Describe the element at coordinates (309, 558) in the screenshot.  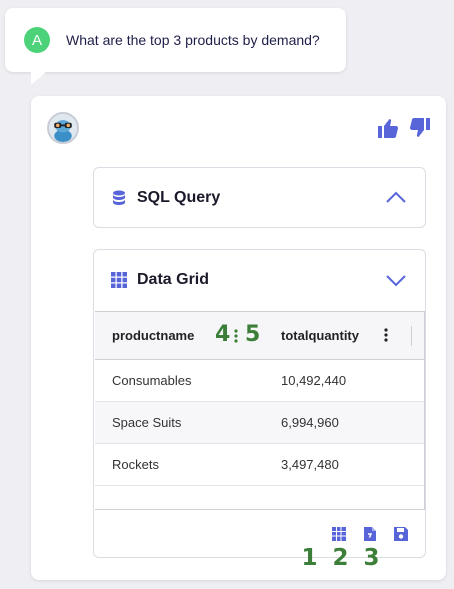
I see `annotation-label-1: 1` at that location.